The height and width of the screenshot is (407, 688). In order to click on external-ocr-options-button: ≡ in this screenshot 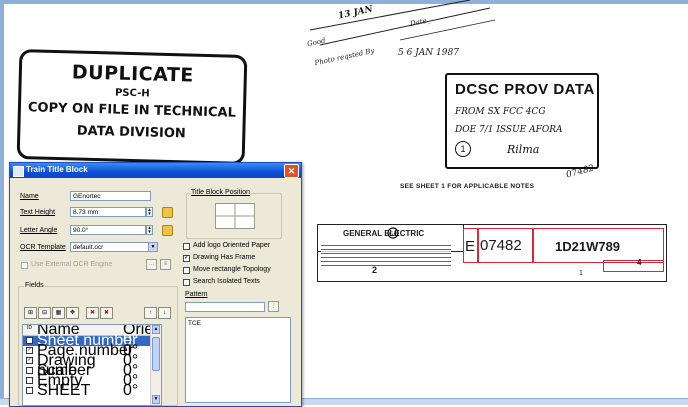, I will do `click(165, 264)`.